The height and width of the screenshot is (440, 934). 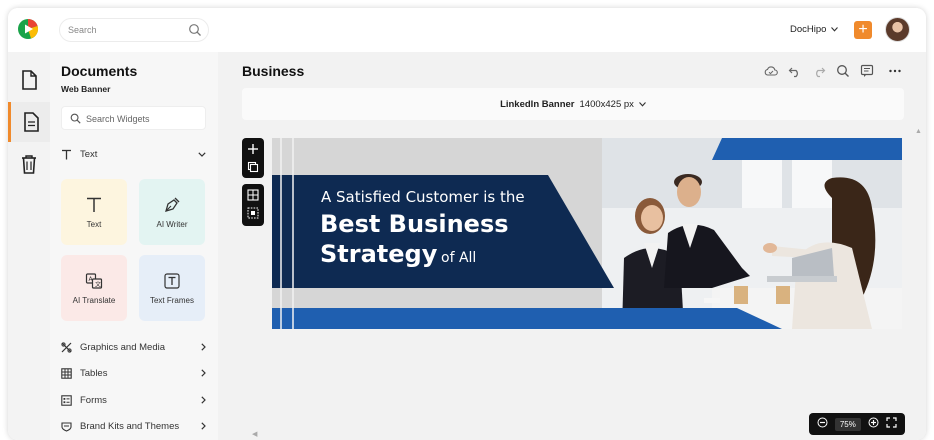 What do you see at coordinates (29, 246) in the screenshot?
I see `icon-rail` at bounding box center [29, 246].